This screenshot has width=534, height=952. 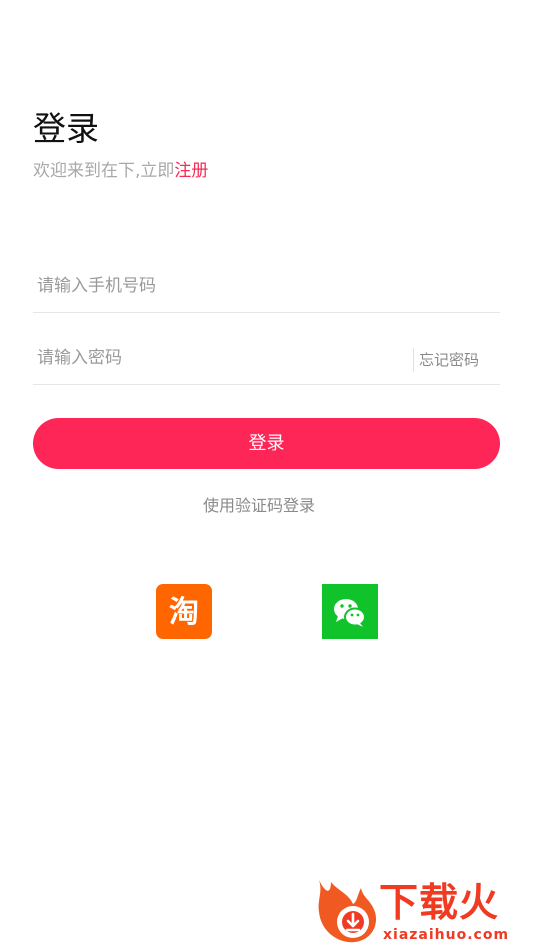 I want to click on phone-field, so click(x=266, y=287).